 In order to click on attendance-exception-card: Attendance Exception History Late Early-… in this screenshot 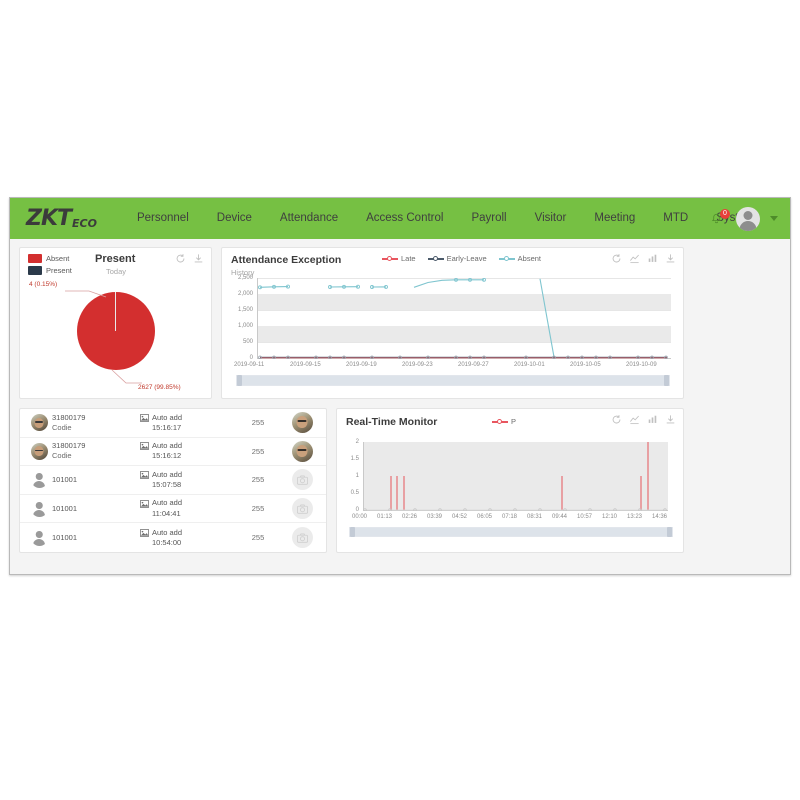, I will do `click(452, 323)`.